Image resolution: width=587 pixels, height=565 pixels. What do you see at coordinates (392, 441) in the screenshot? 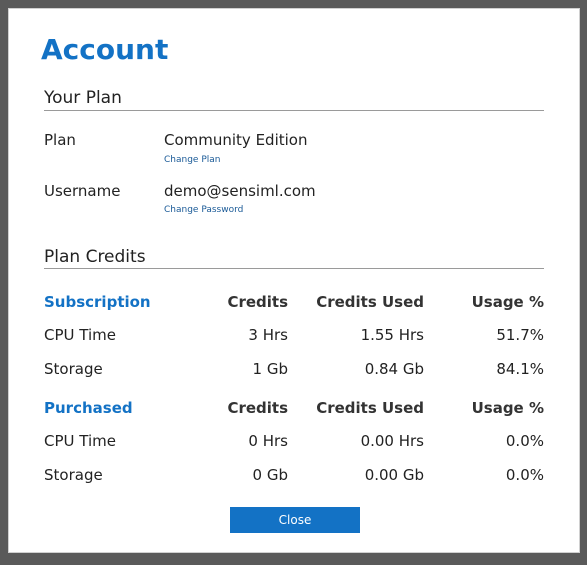
I see `credits-used-value: 0.00 Hrs` at bounding box center [392, 441].